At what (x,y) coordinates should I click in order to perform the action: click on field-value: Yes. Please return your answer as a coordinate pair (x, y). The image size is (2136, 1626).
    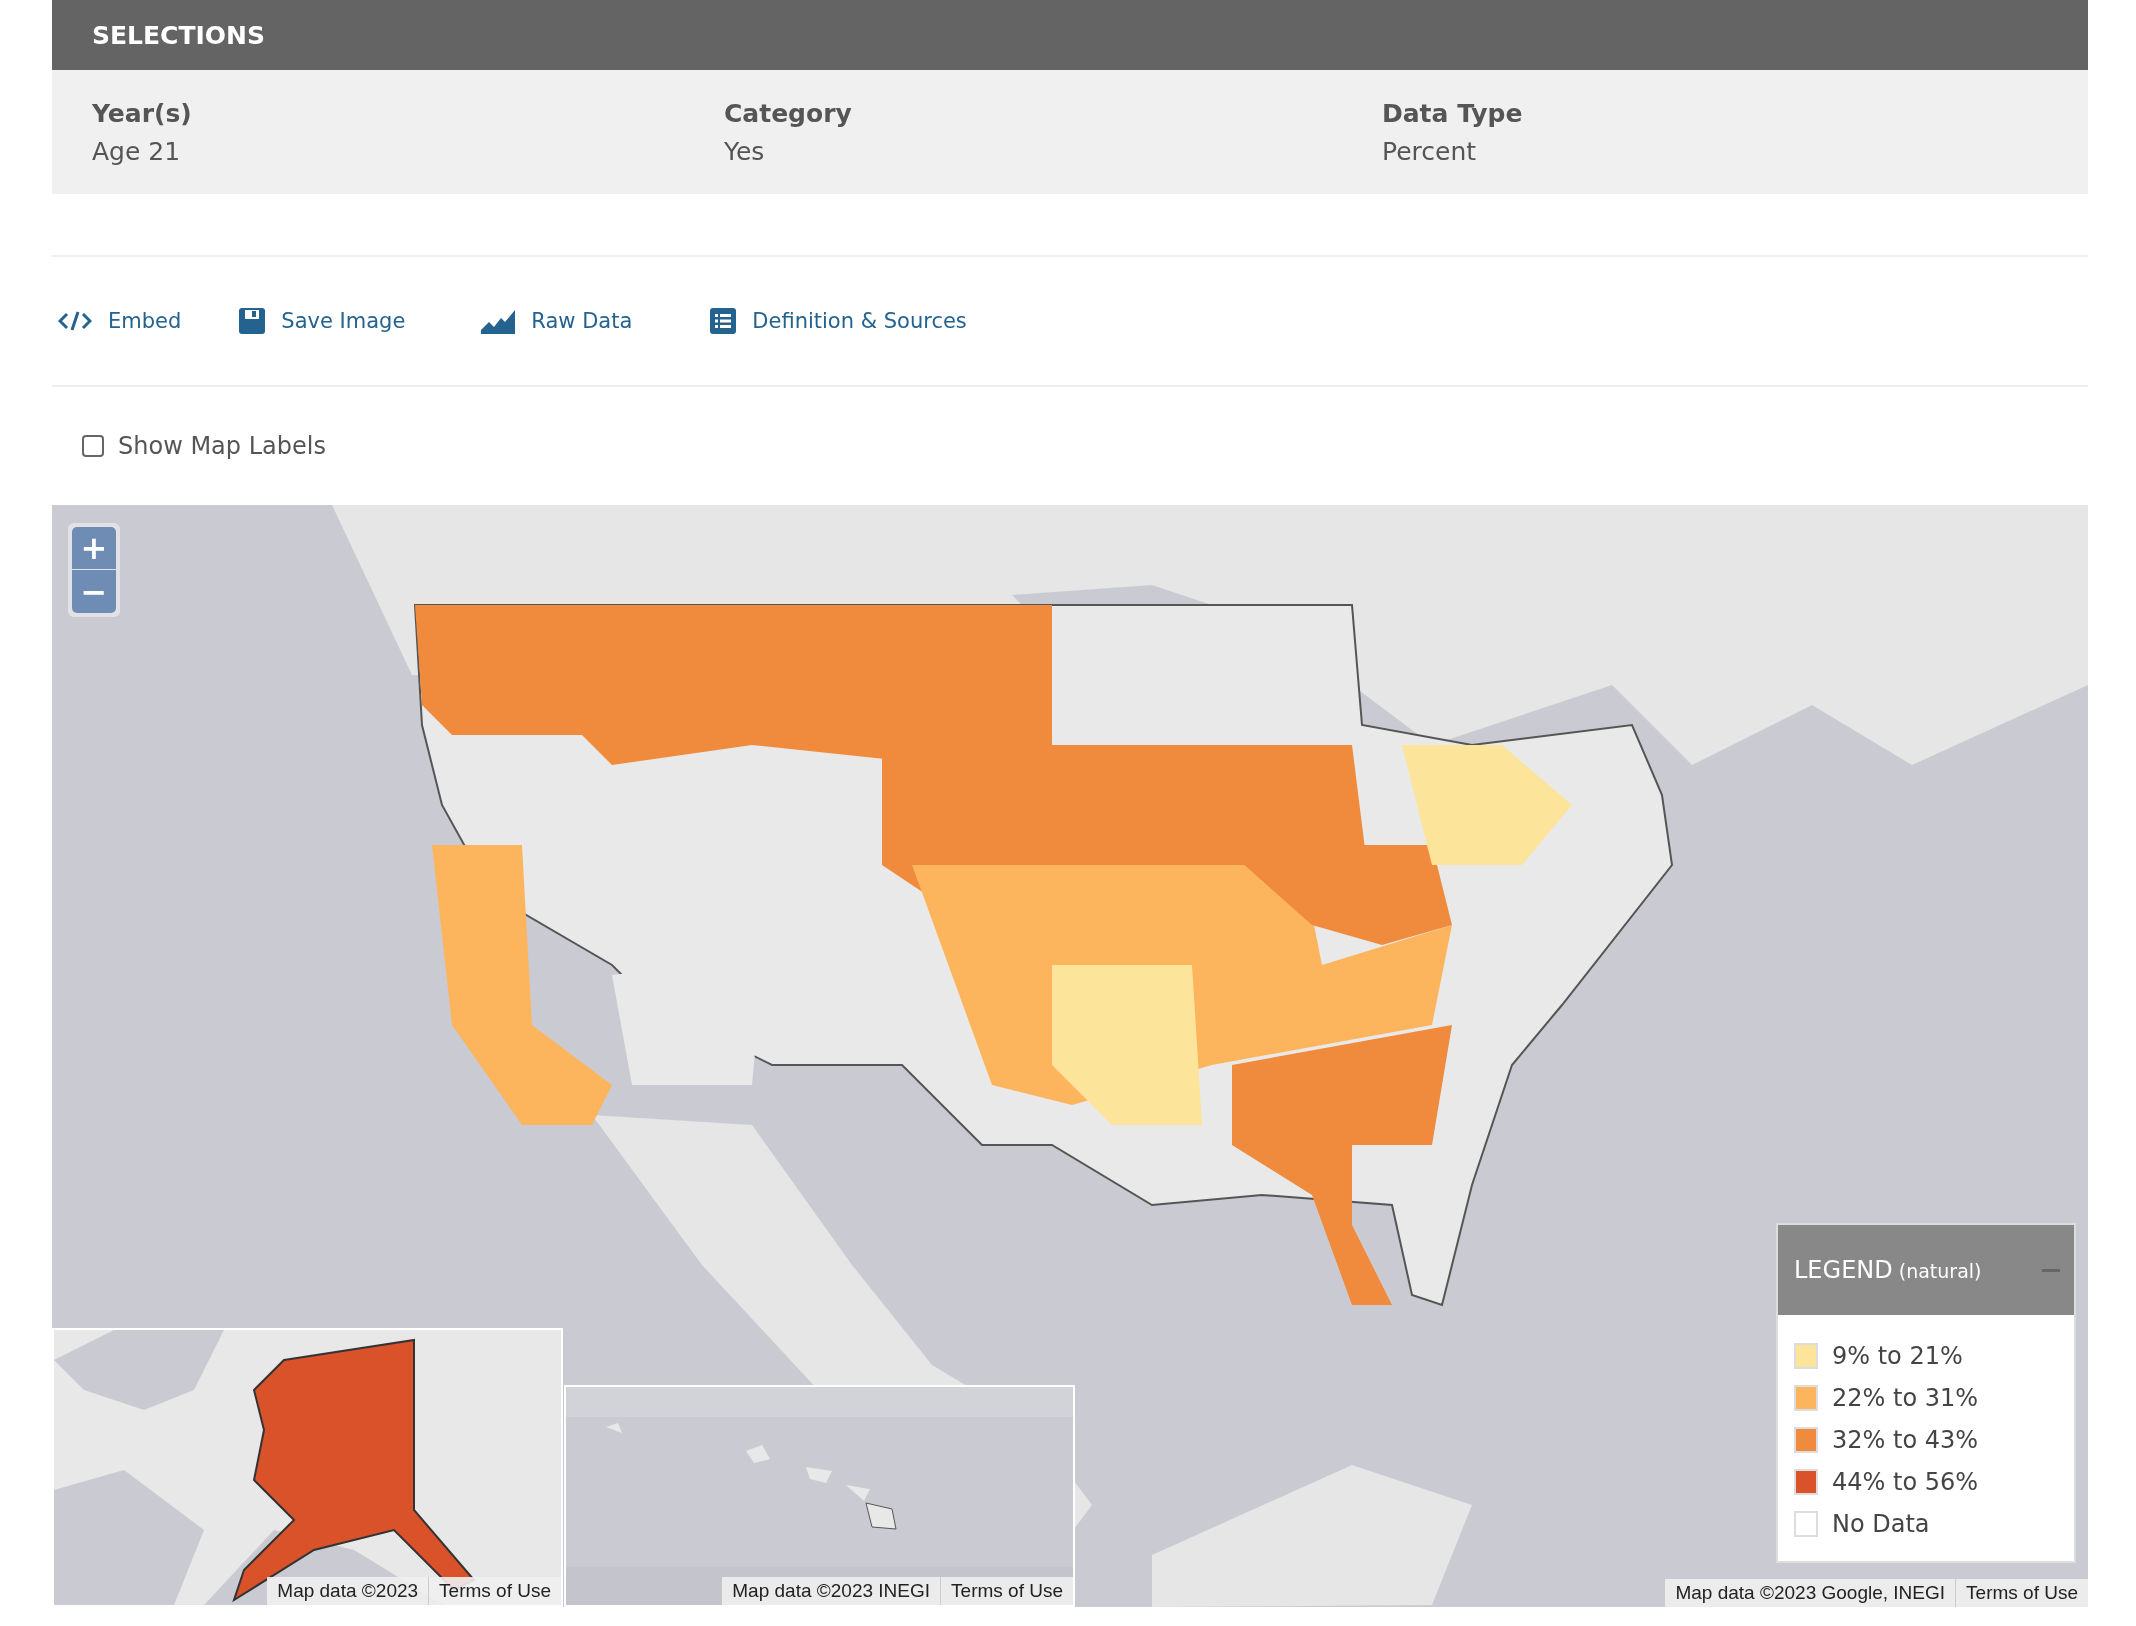
    Looking at the image, I should click on (745, 152).